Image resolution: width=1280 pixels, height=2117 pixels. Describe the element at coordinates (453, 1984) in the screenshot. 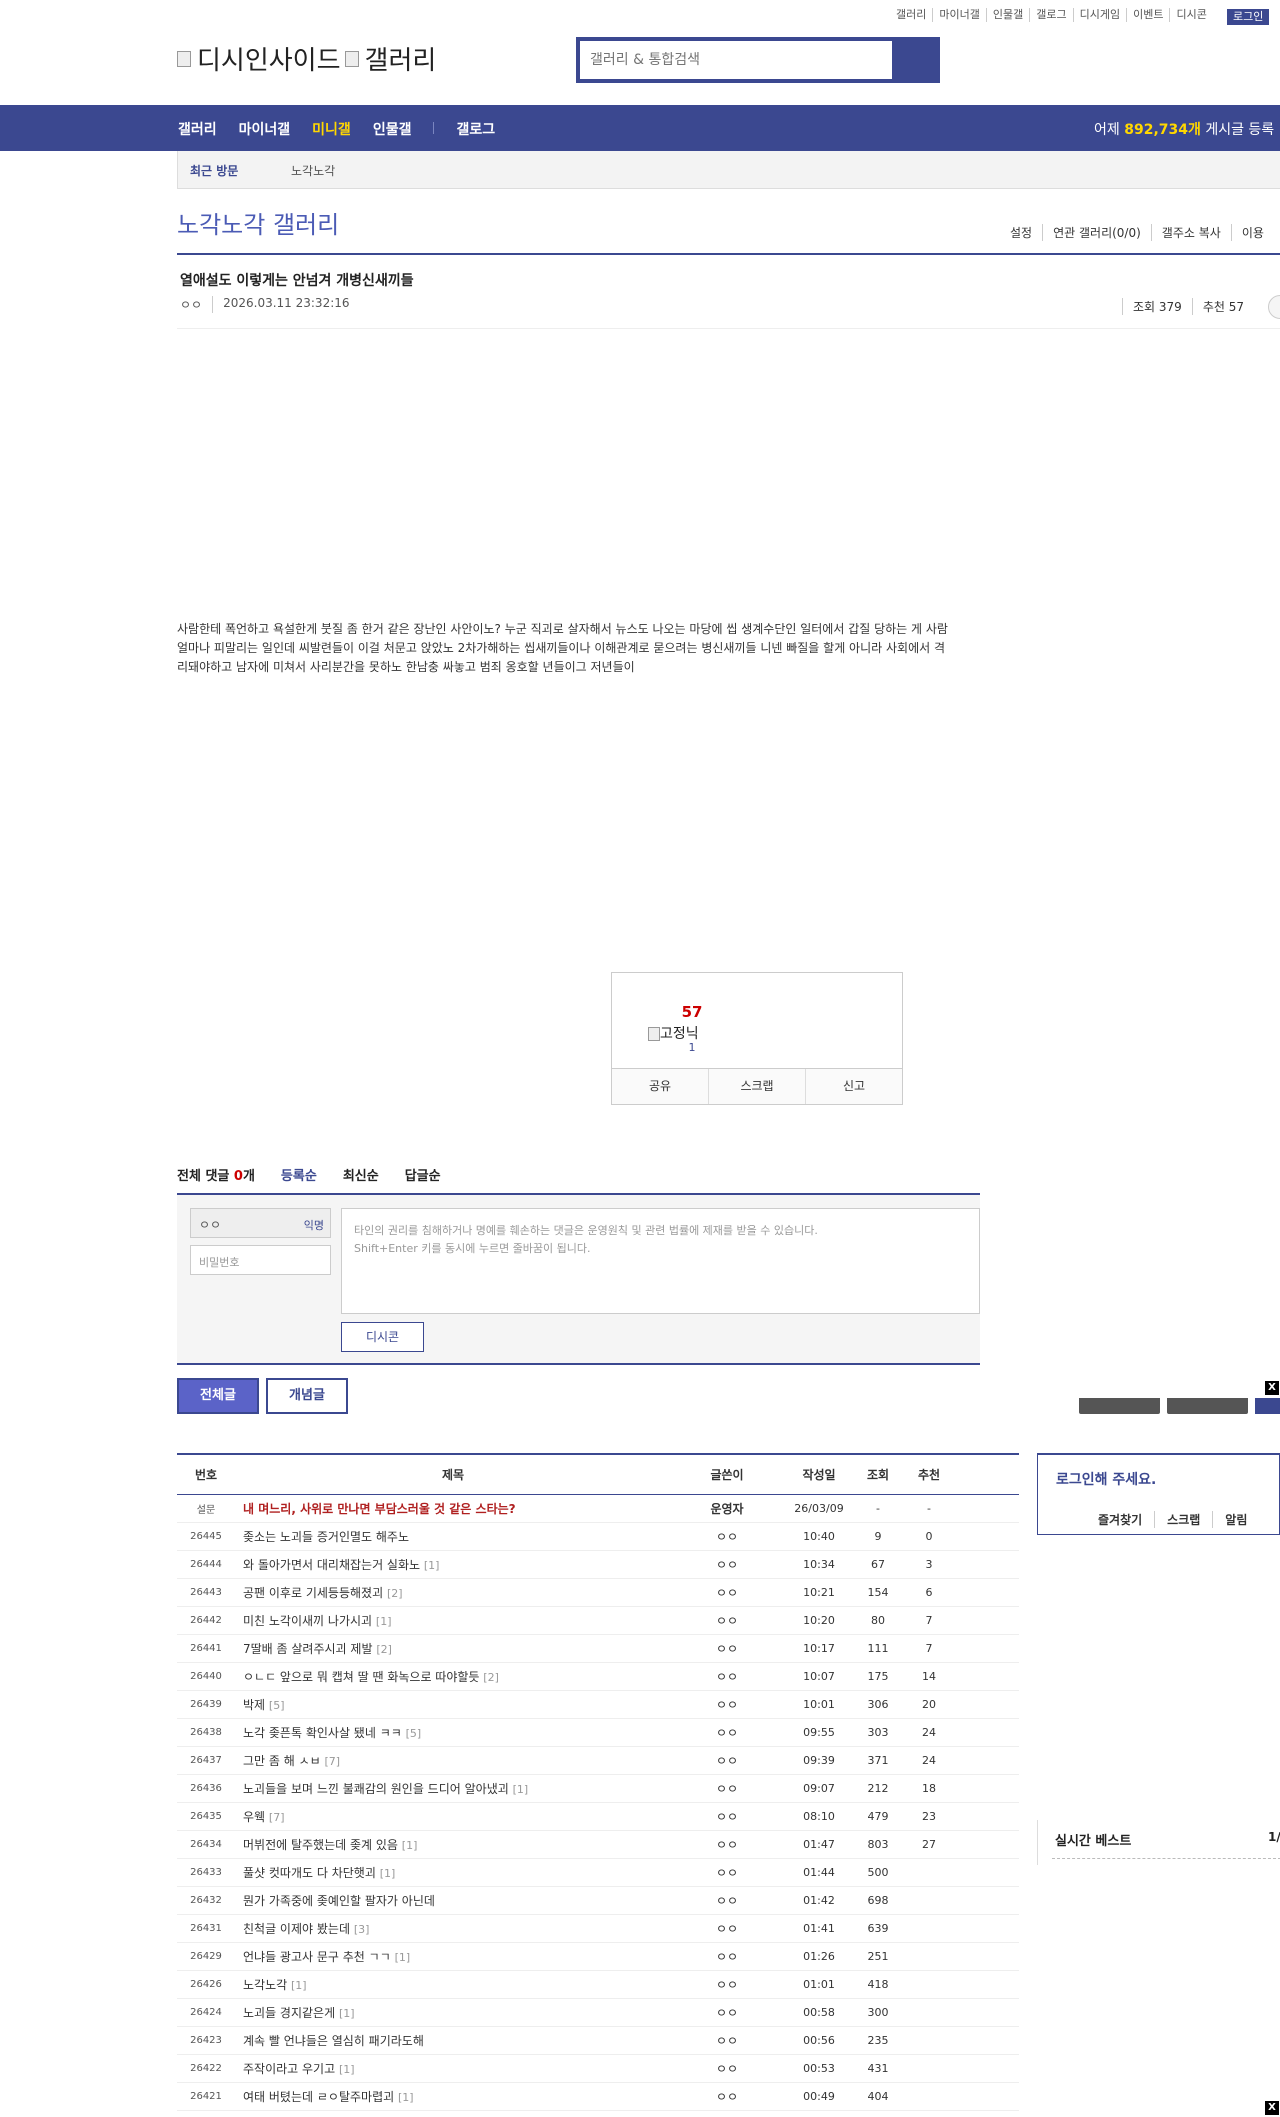

I see `row-title: 노각노각 [1]` at that location.